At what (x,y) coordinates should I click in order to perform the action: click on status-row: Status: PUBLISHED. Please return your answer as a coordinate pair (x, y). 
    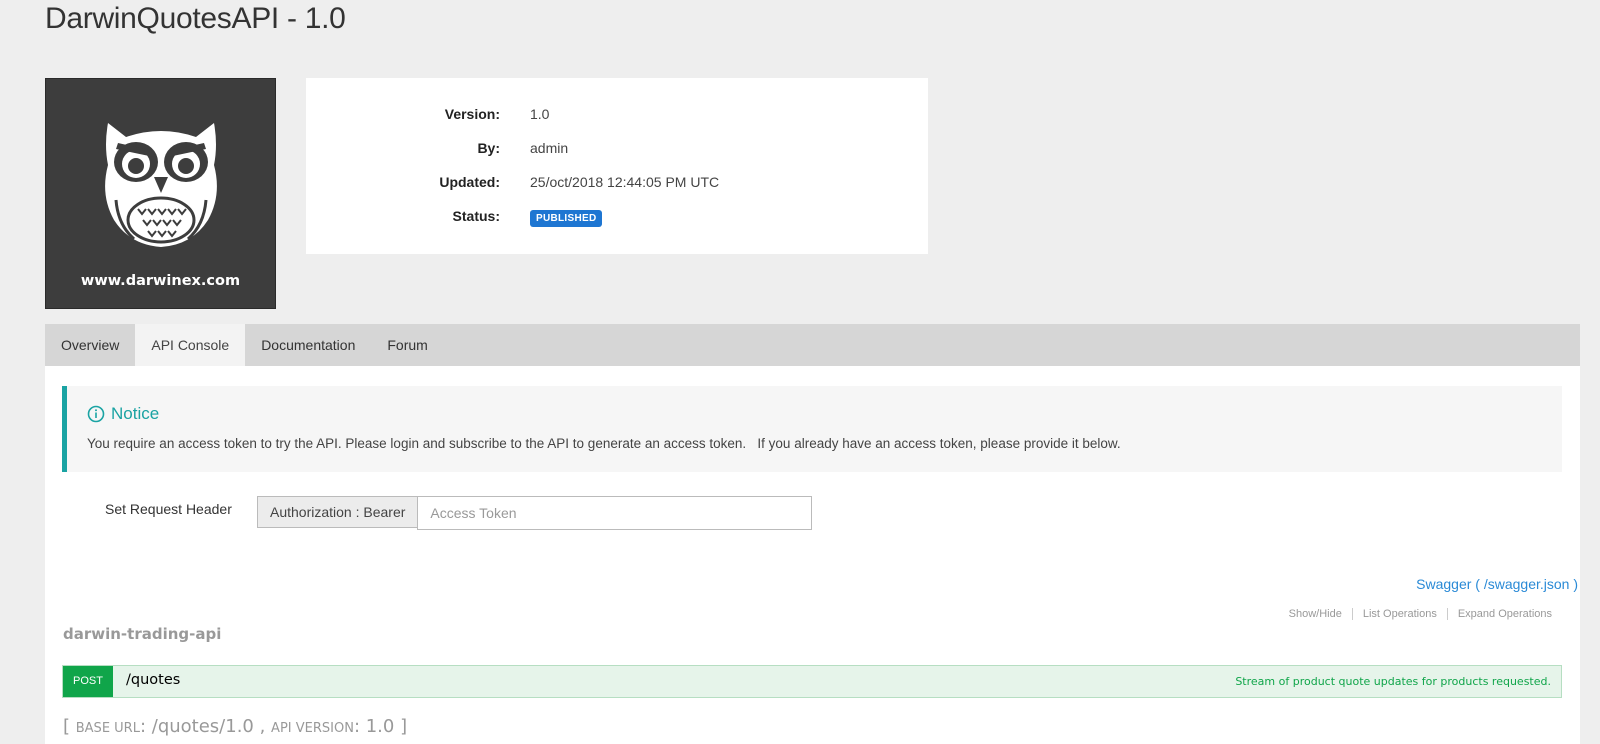
    Looking at the image, I should click on (617, 220).